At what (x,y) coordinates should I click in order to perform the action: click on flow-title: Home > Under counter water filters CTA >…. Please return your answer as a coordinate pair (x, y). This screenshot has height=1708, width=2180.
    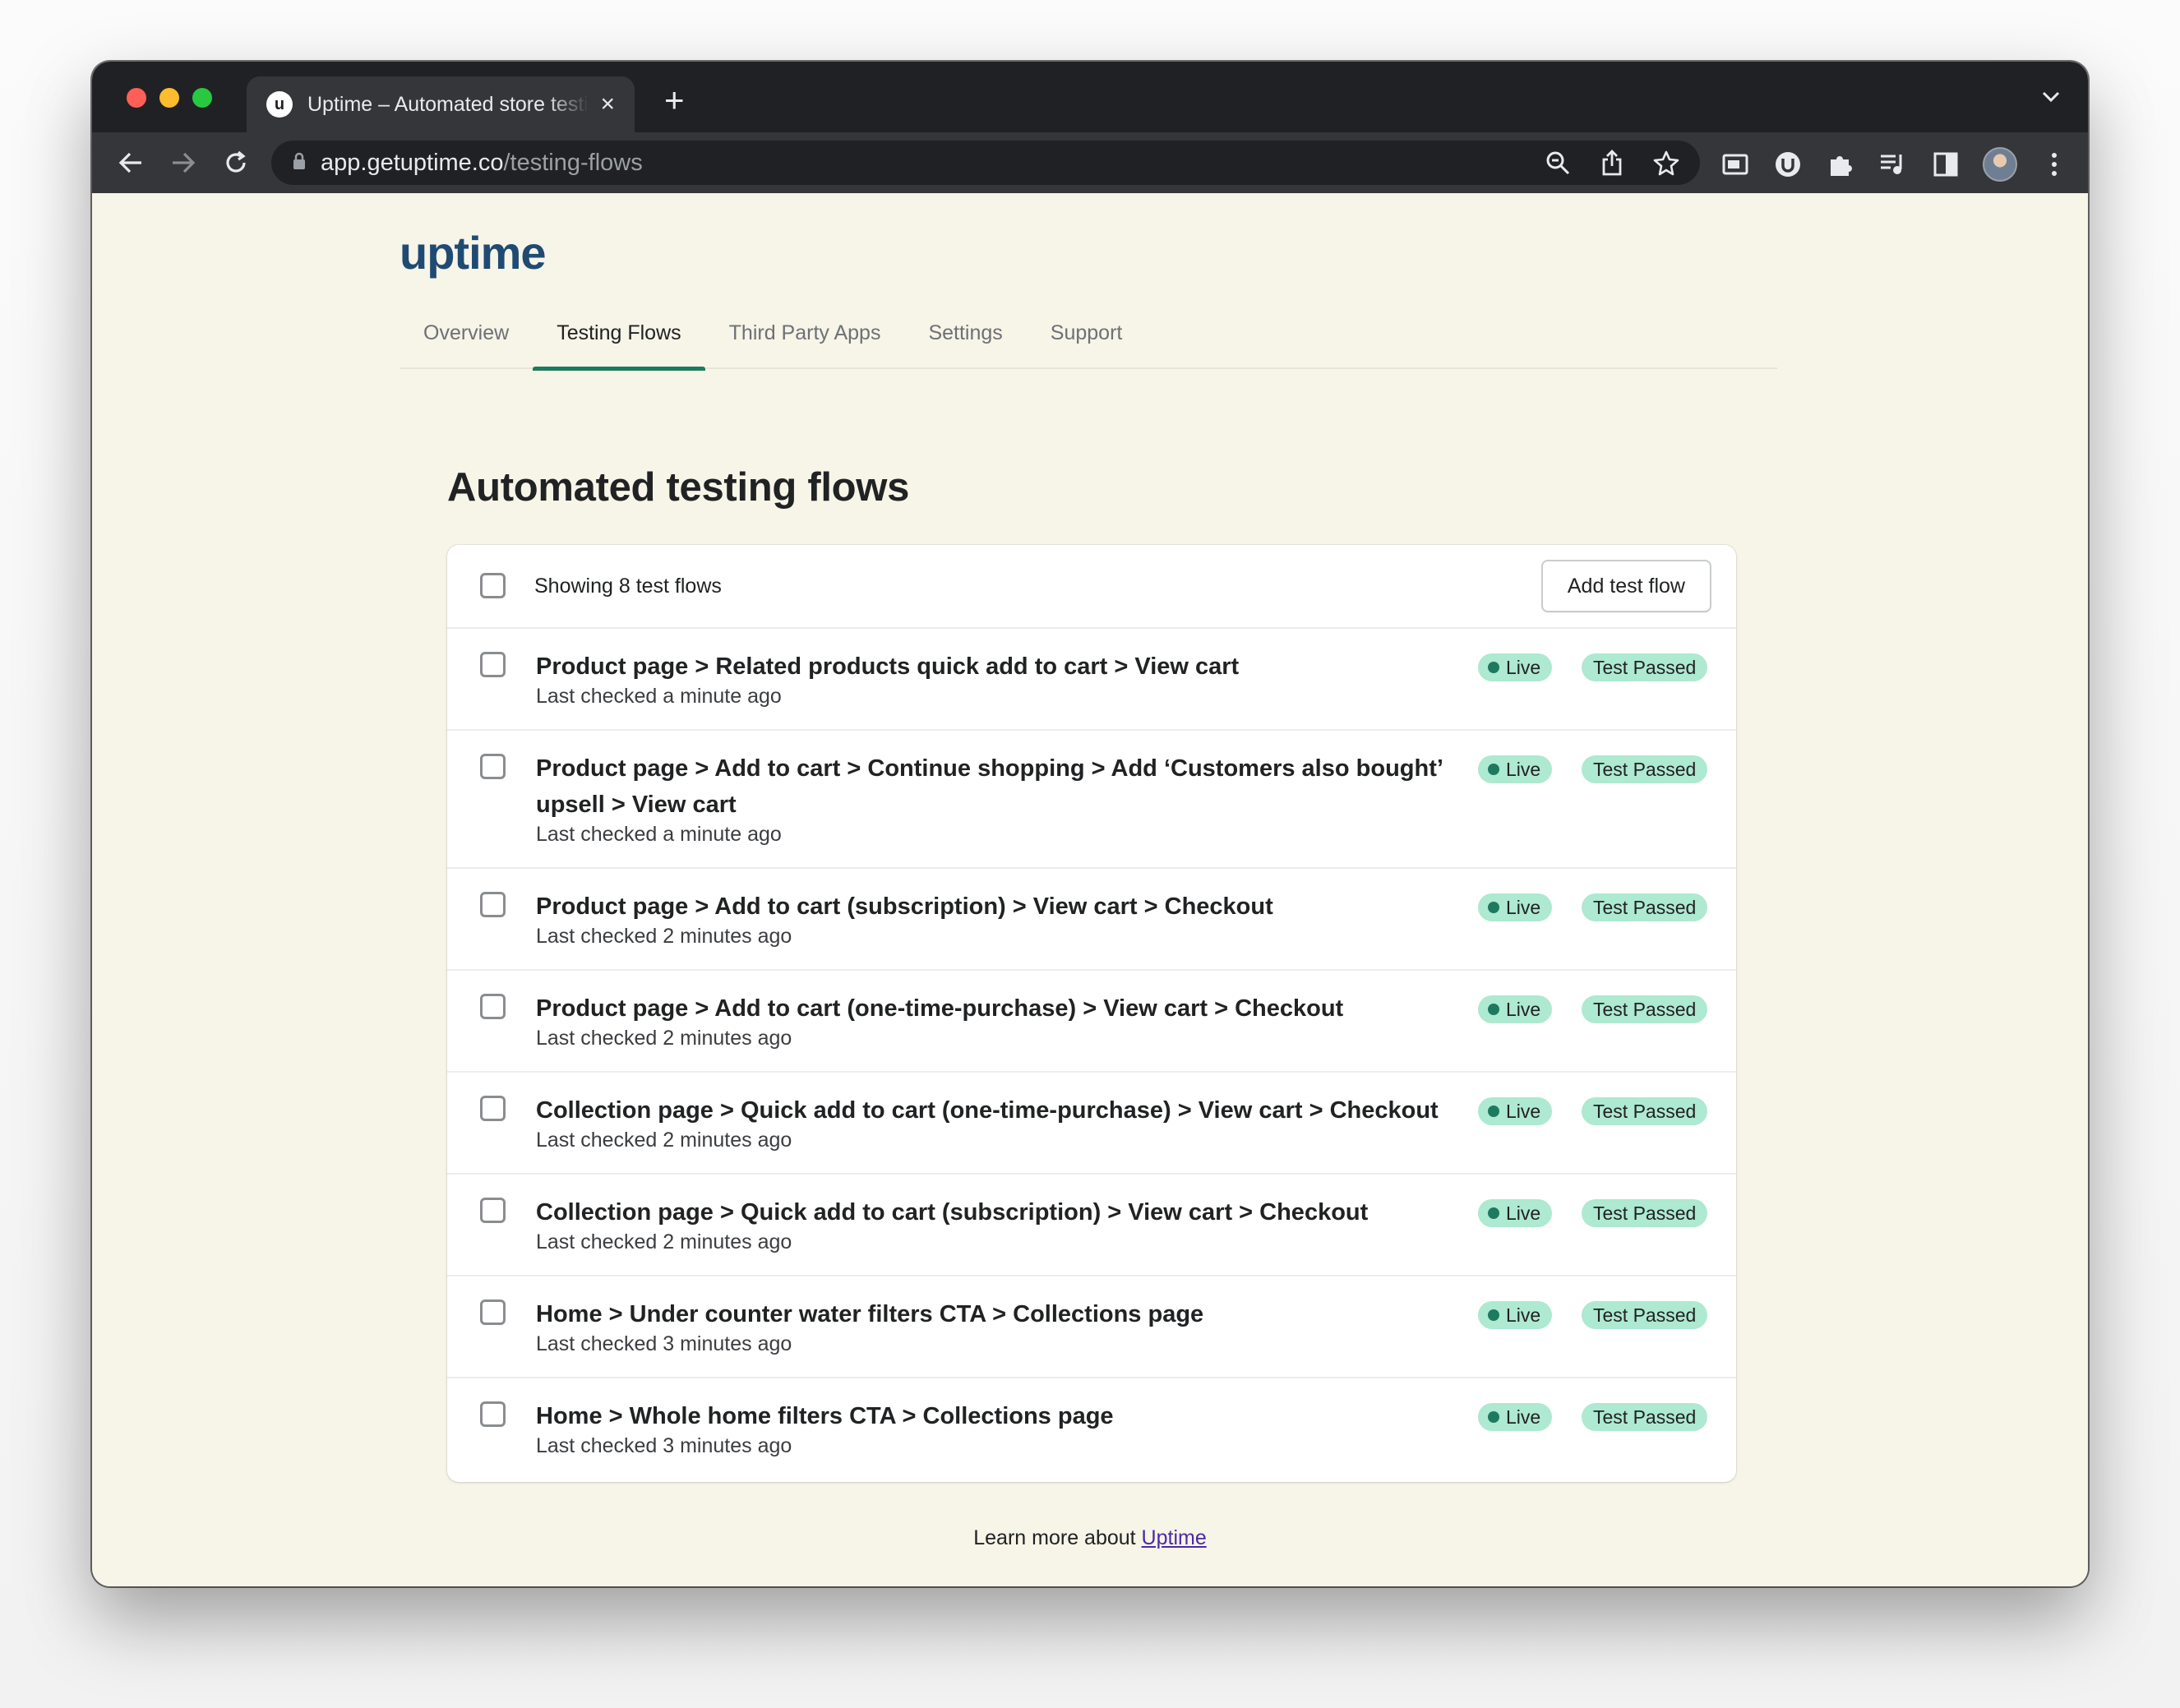
    Looking at the image, I should click on (992, 1314).